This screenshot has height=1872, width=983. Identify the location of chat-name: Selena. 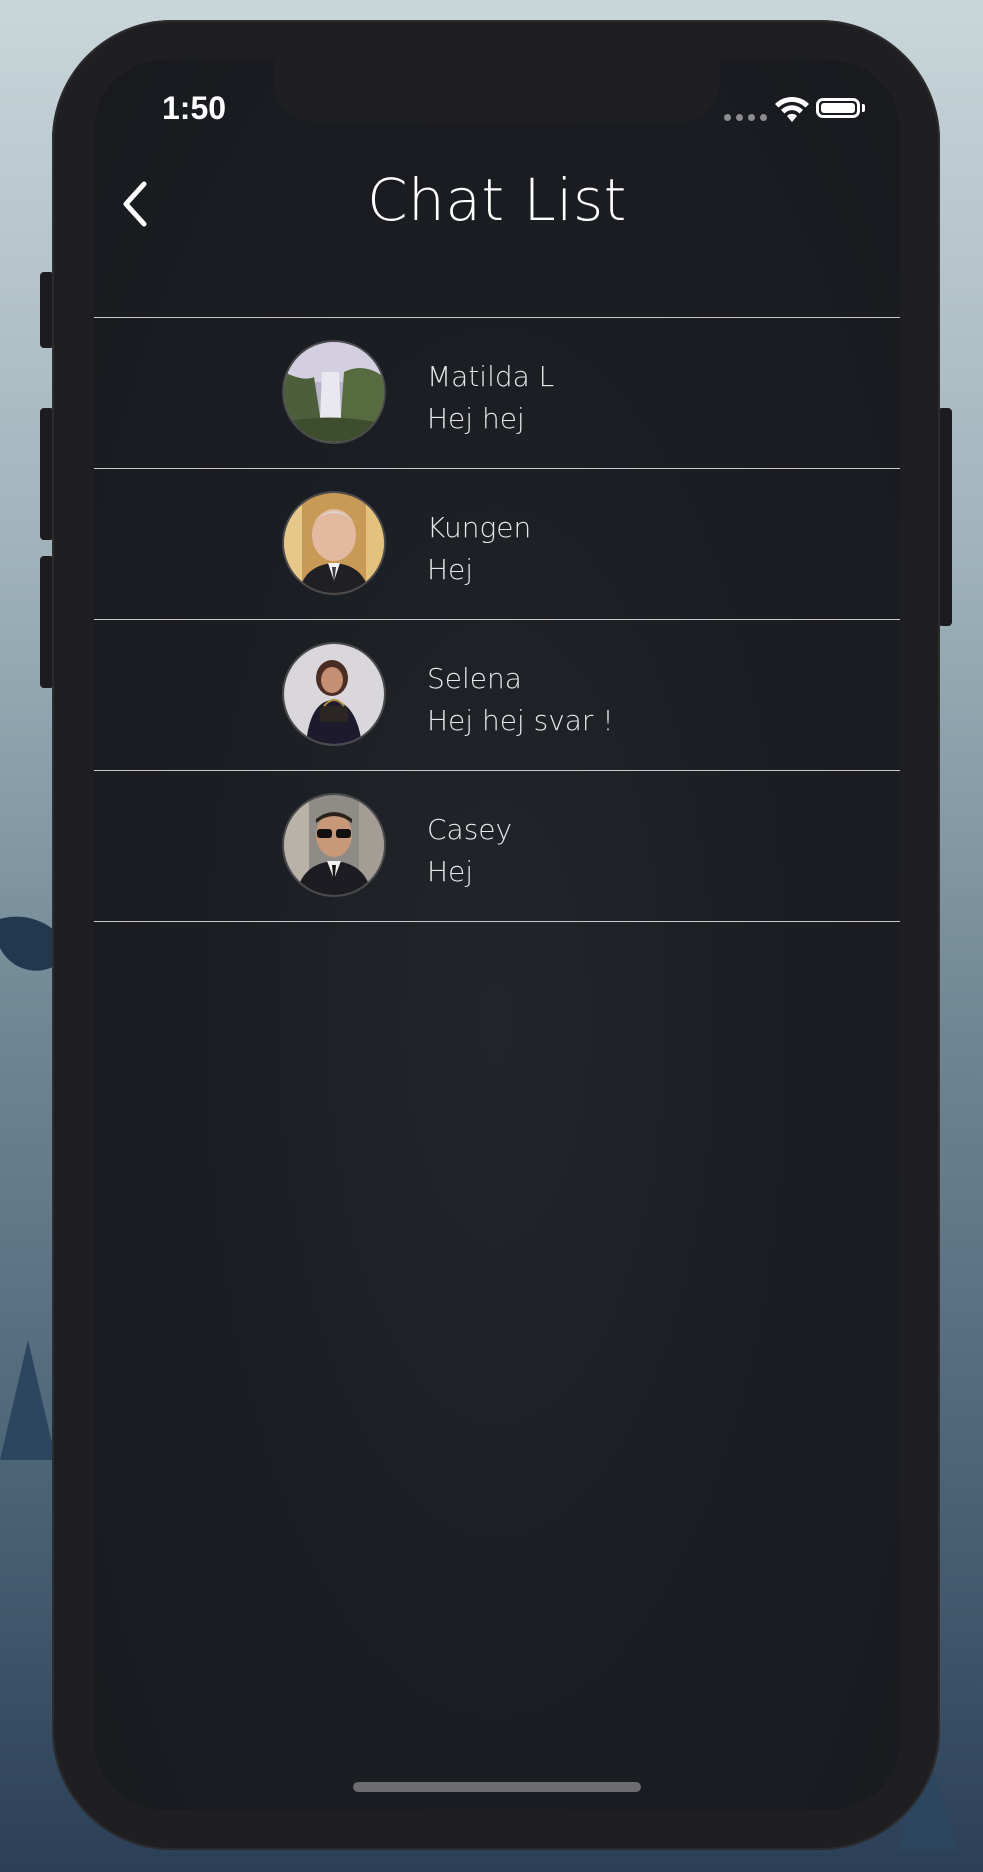
(474, 678).